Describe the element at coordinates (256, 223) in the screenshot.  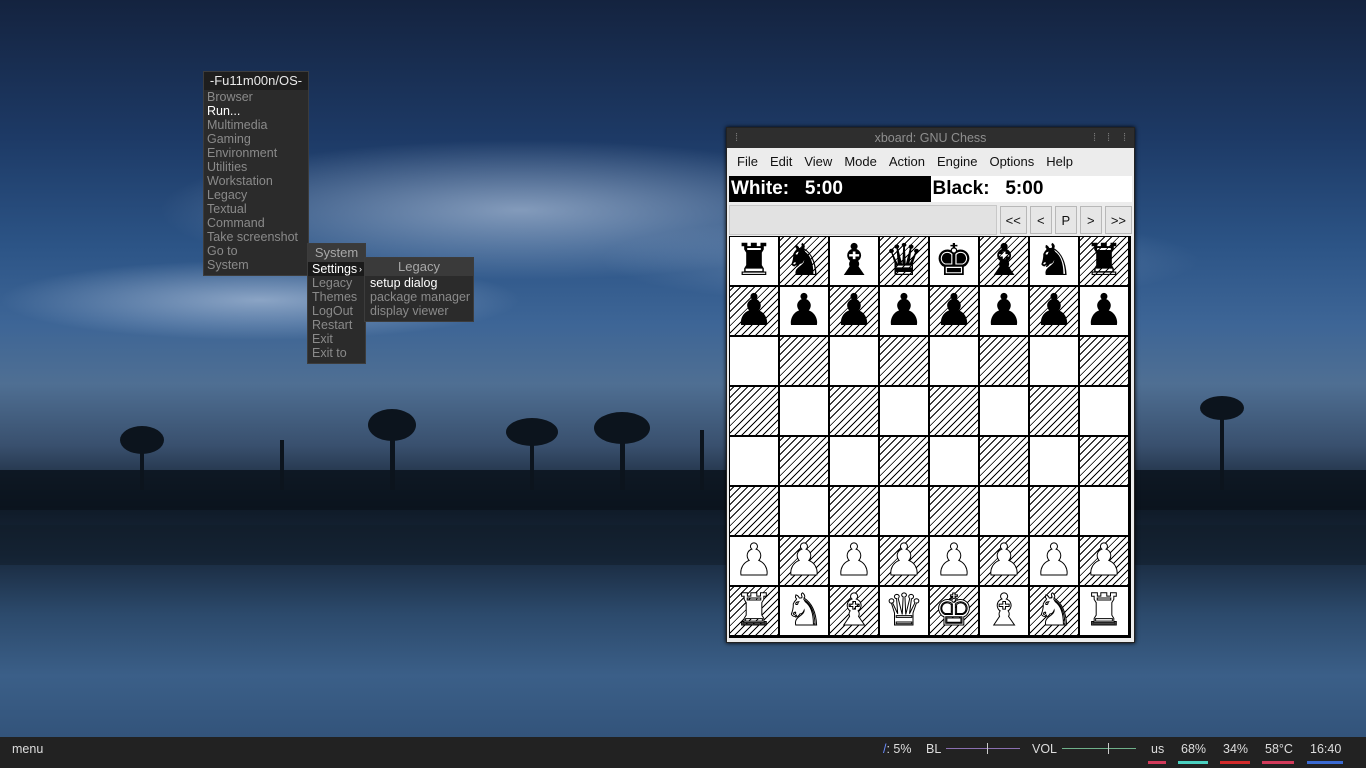
I see `root-menu-item-command: Command` at that location.